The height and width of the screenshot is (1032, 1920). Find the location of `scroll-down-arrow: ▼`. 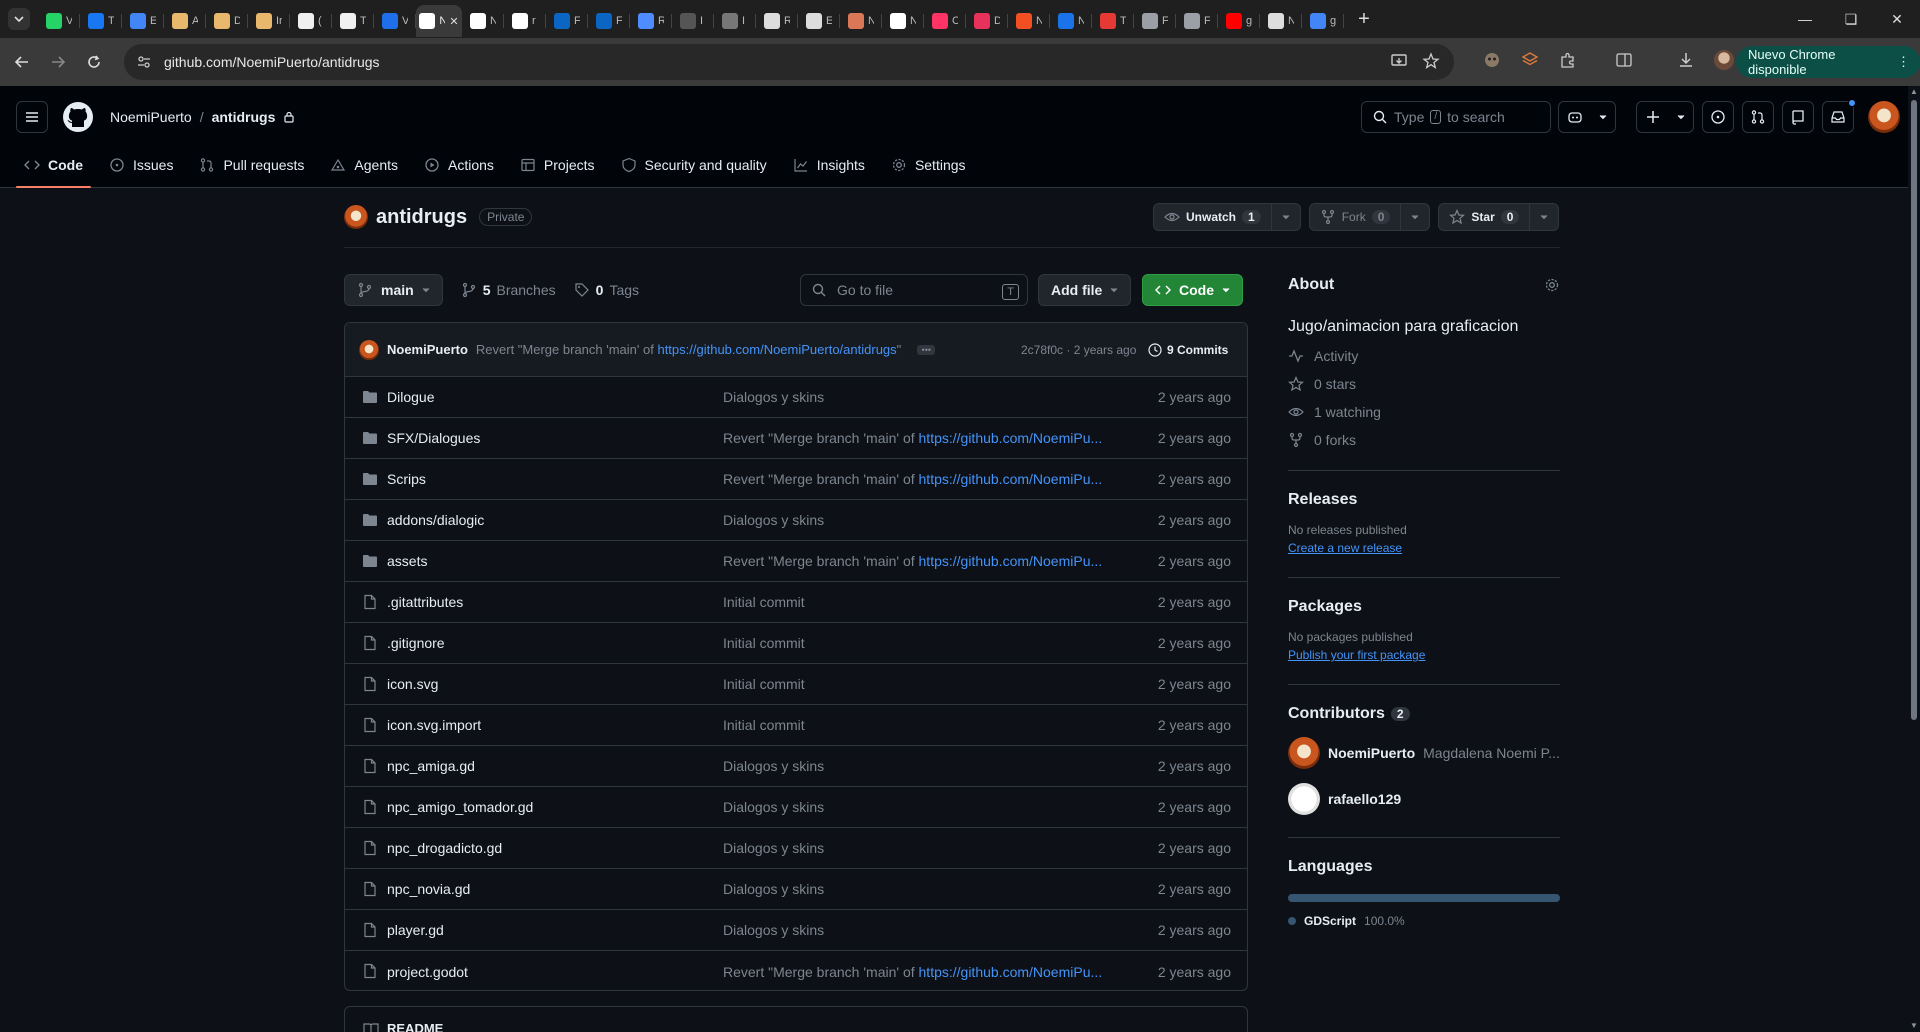

scroll-down-arrow: ▼ is located at coordinates (1914, 1026).